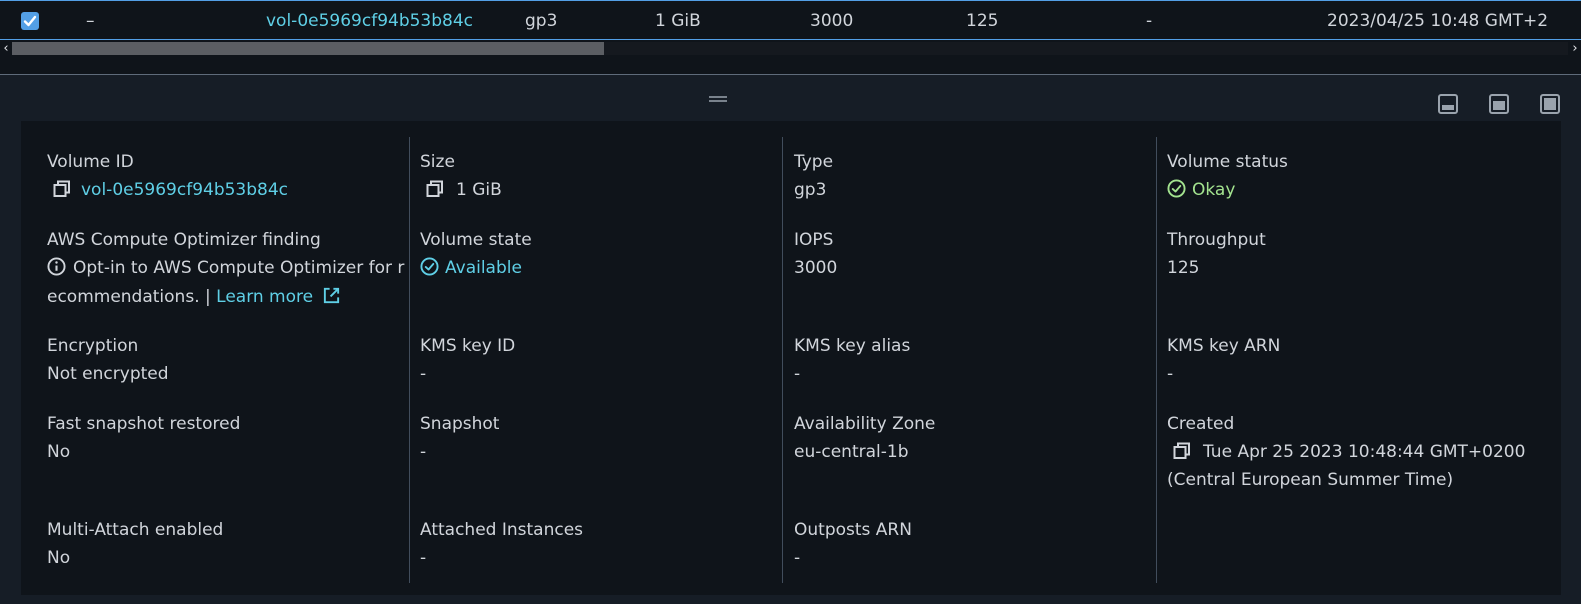 Image resolution: width=1581 pixels, height=604 pixels. What do you see at coordinates (810, 190) in the screenshot?
I see `type-value: gp3` at bounding box center [810, 190].